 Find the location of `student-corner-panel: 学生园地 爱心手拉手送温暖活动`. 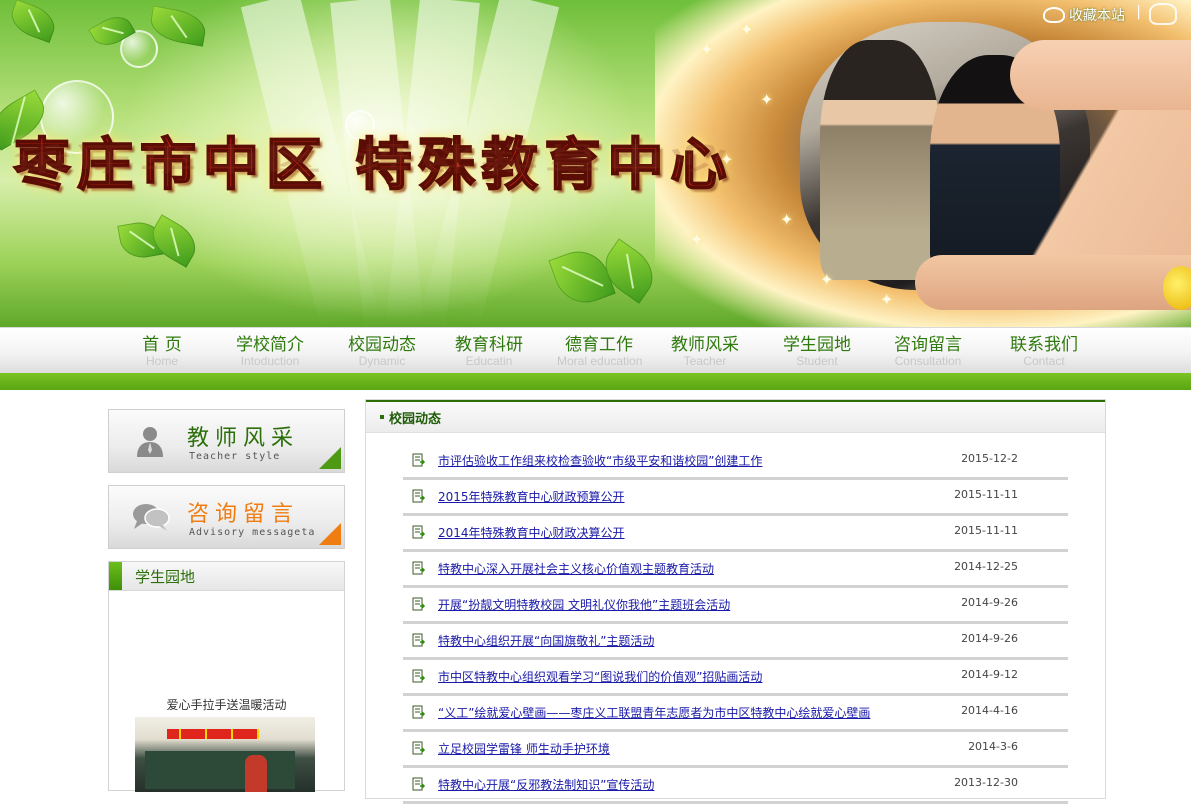

student-corner-panel: 学生园地 爱心手拉手送温暖活动 is located at coordinates (226, 676).